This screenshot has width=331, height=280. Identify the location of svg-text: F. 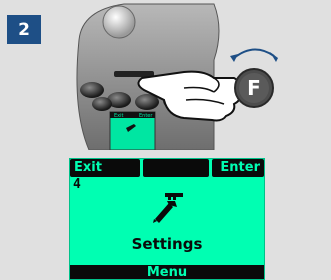
(254, 88).